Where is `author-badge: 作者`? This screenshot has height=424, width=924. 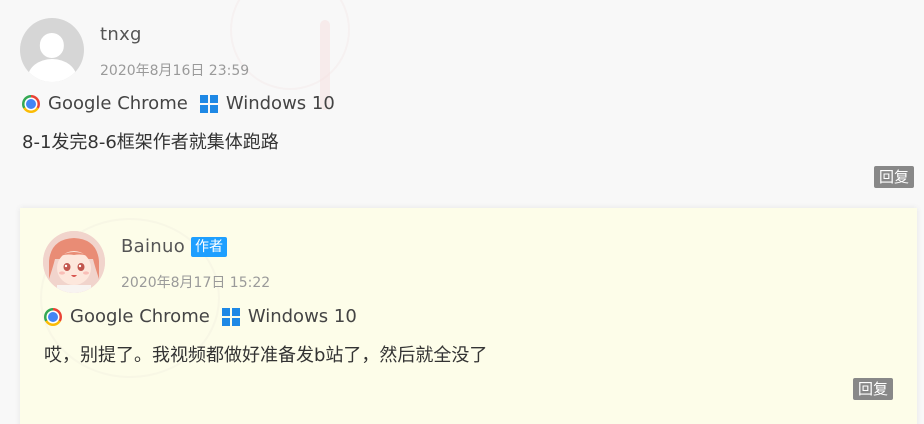 author-badge: 作者 is located at coordinates (209, 247).